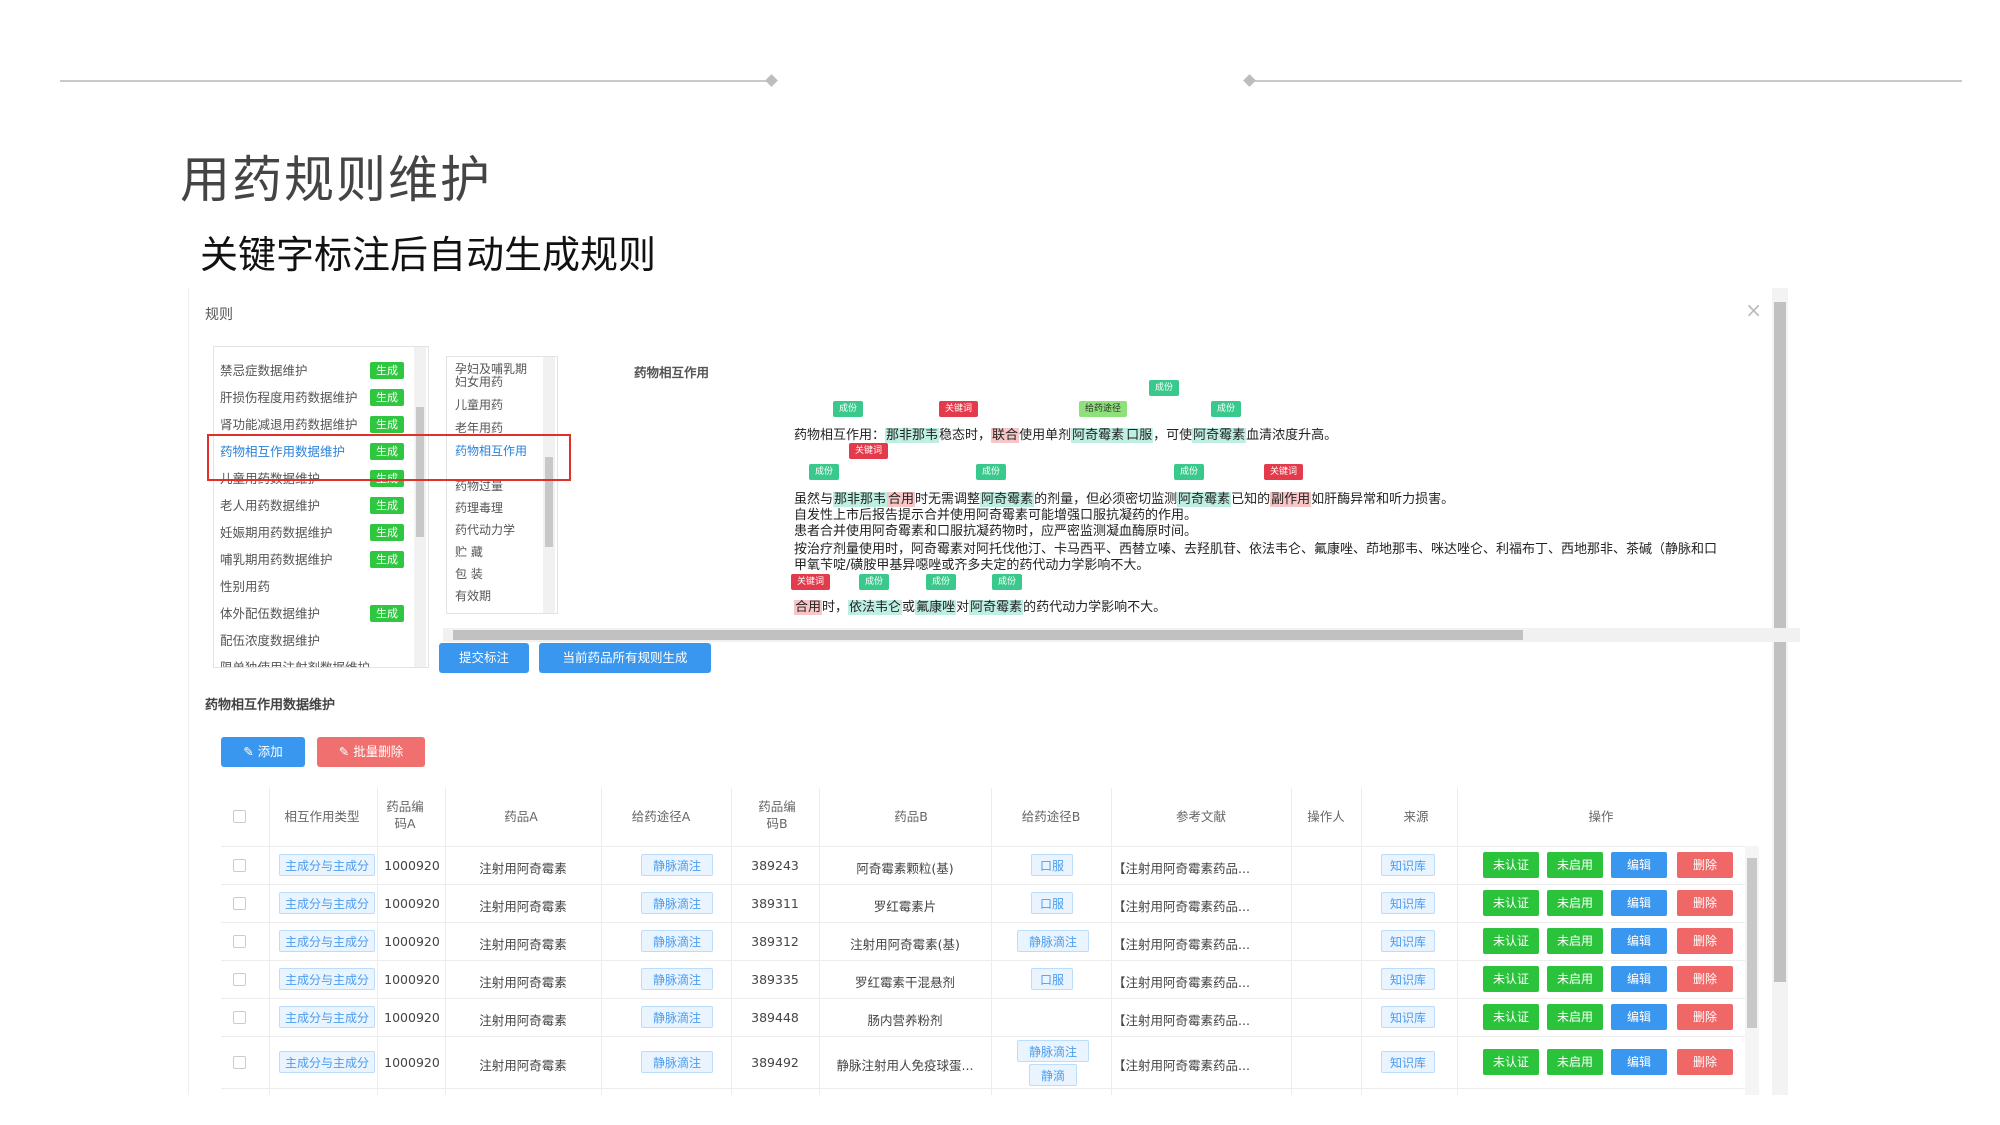  Describe the element at coordinates (936, 607) in the screenshot. I see `keyword-ingredient: 氟康唑` at that location.